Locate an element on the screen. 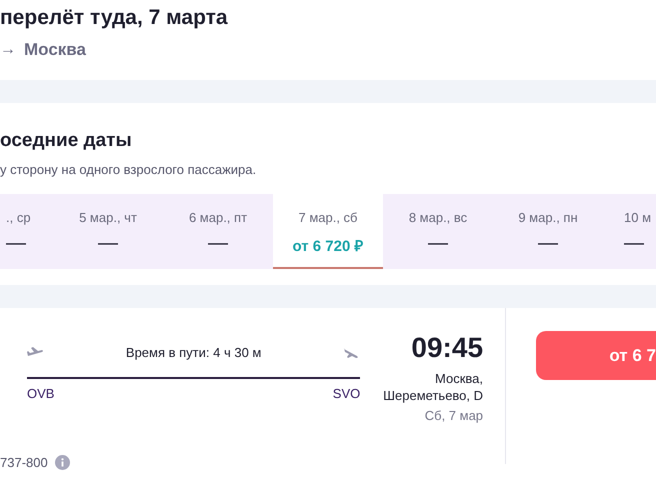  date-tab: 8 мар., вс — is located at coordinates (438, 231).